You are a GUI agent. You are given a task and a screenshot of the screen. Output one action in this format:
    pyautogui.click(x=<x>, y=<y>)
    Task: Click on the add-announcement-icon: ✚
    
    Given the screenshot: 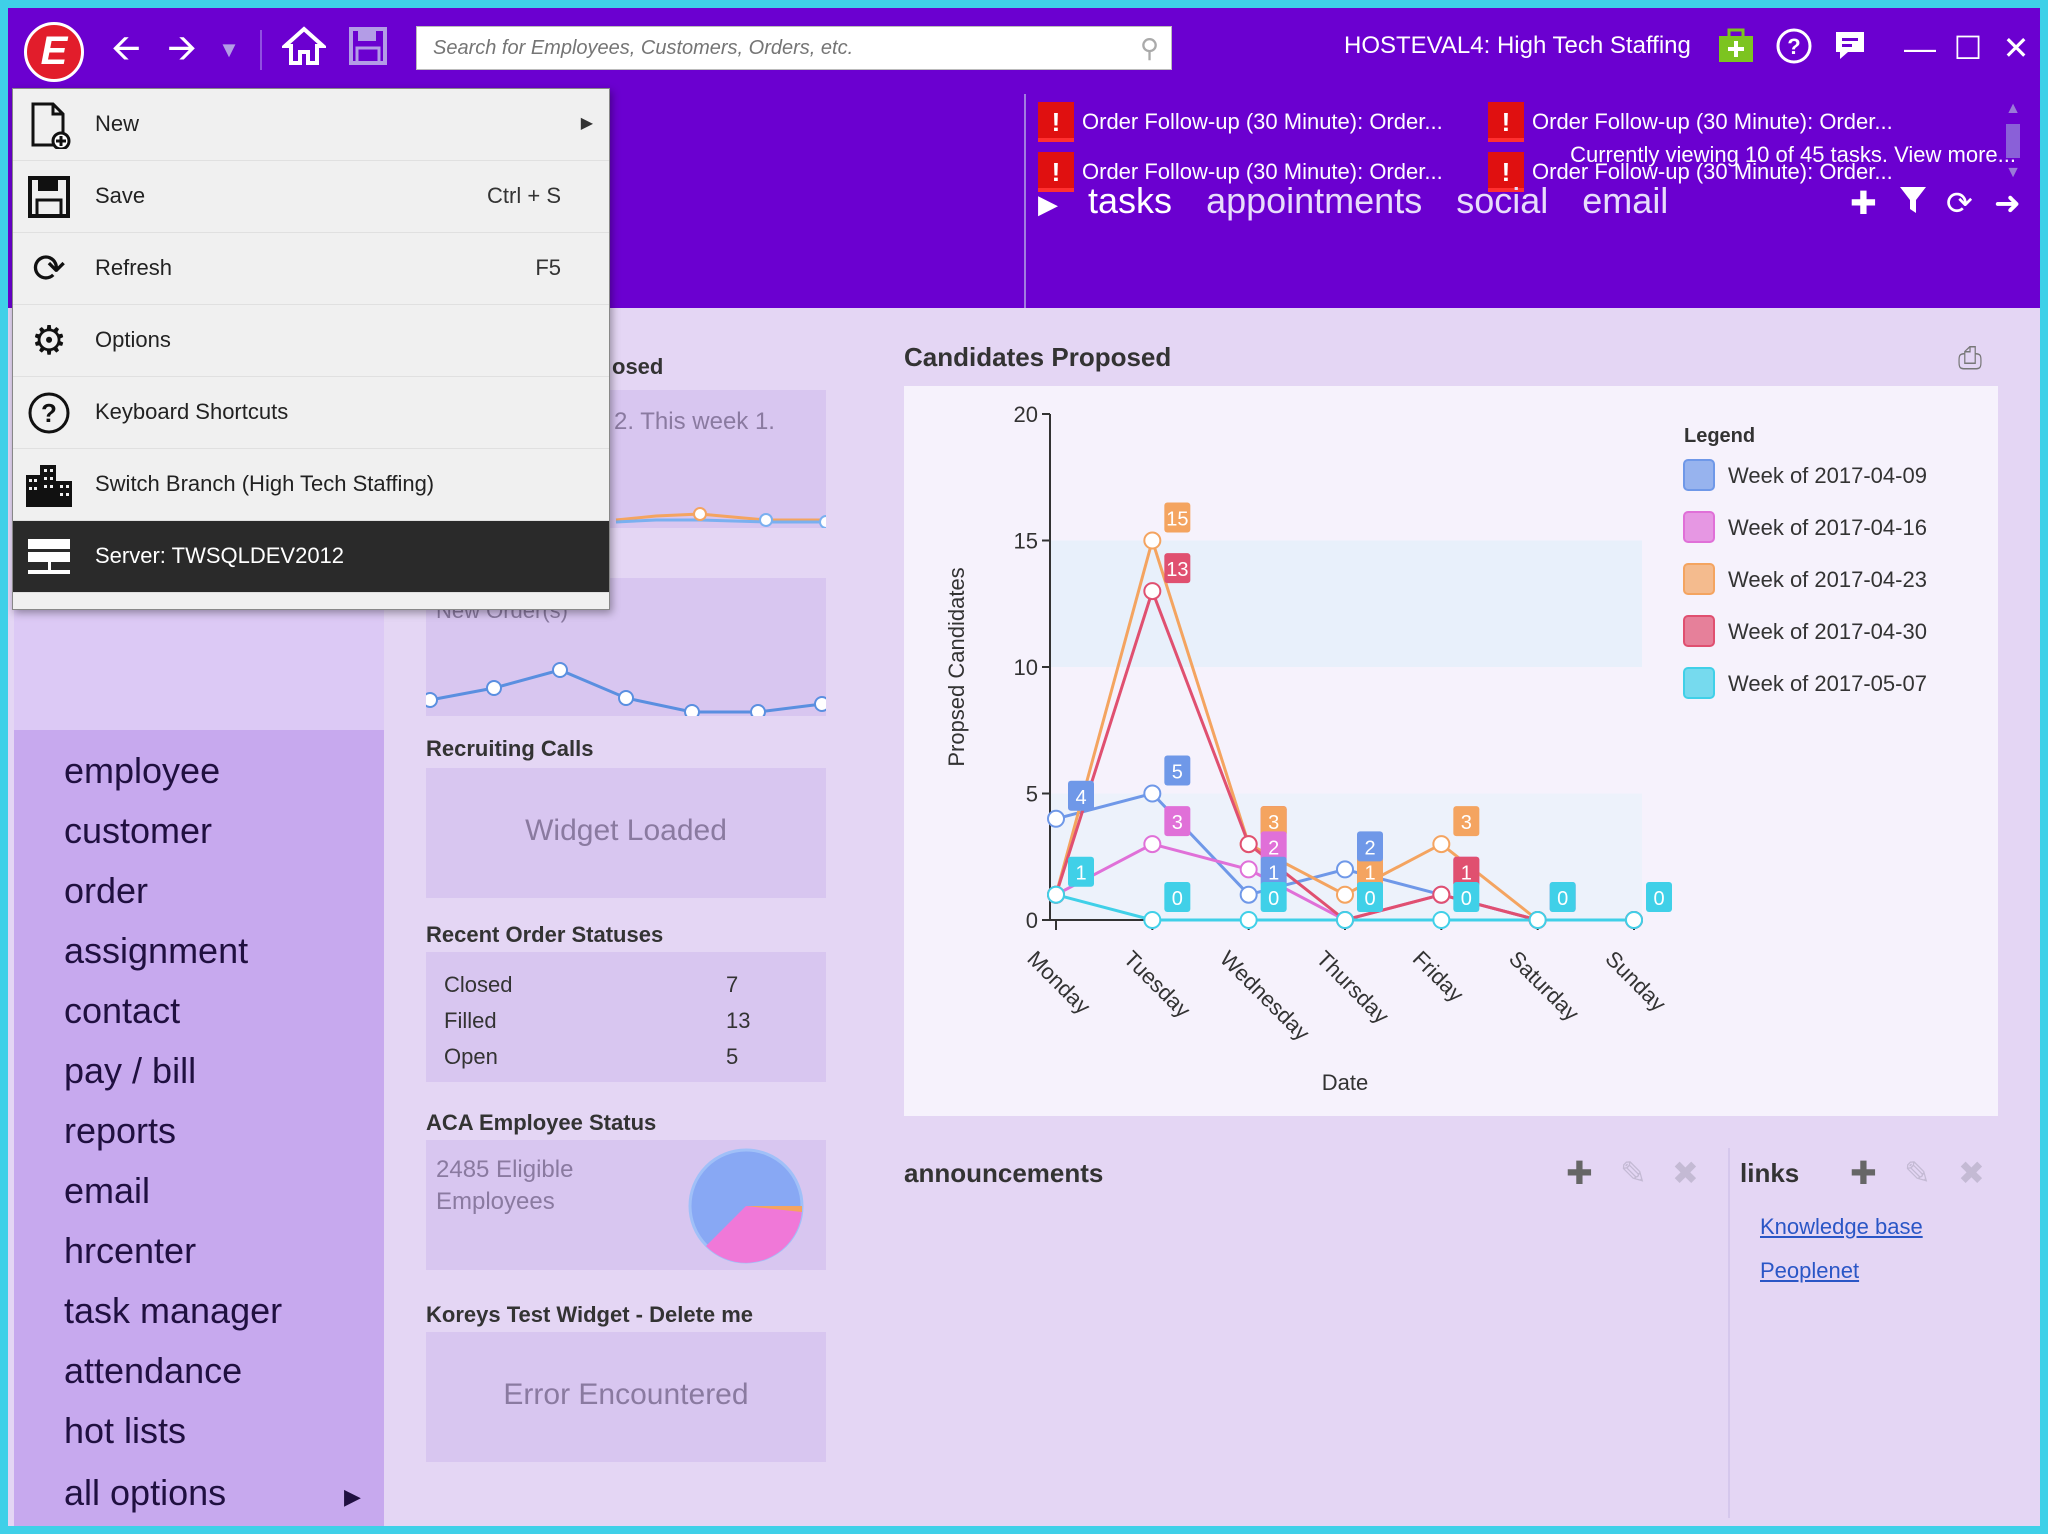 What is the action you would take?
    pyautogui.click(x=1579, y=1173)
    